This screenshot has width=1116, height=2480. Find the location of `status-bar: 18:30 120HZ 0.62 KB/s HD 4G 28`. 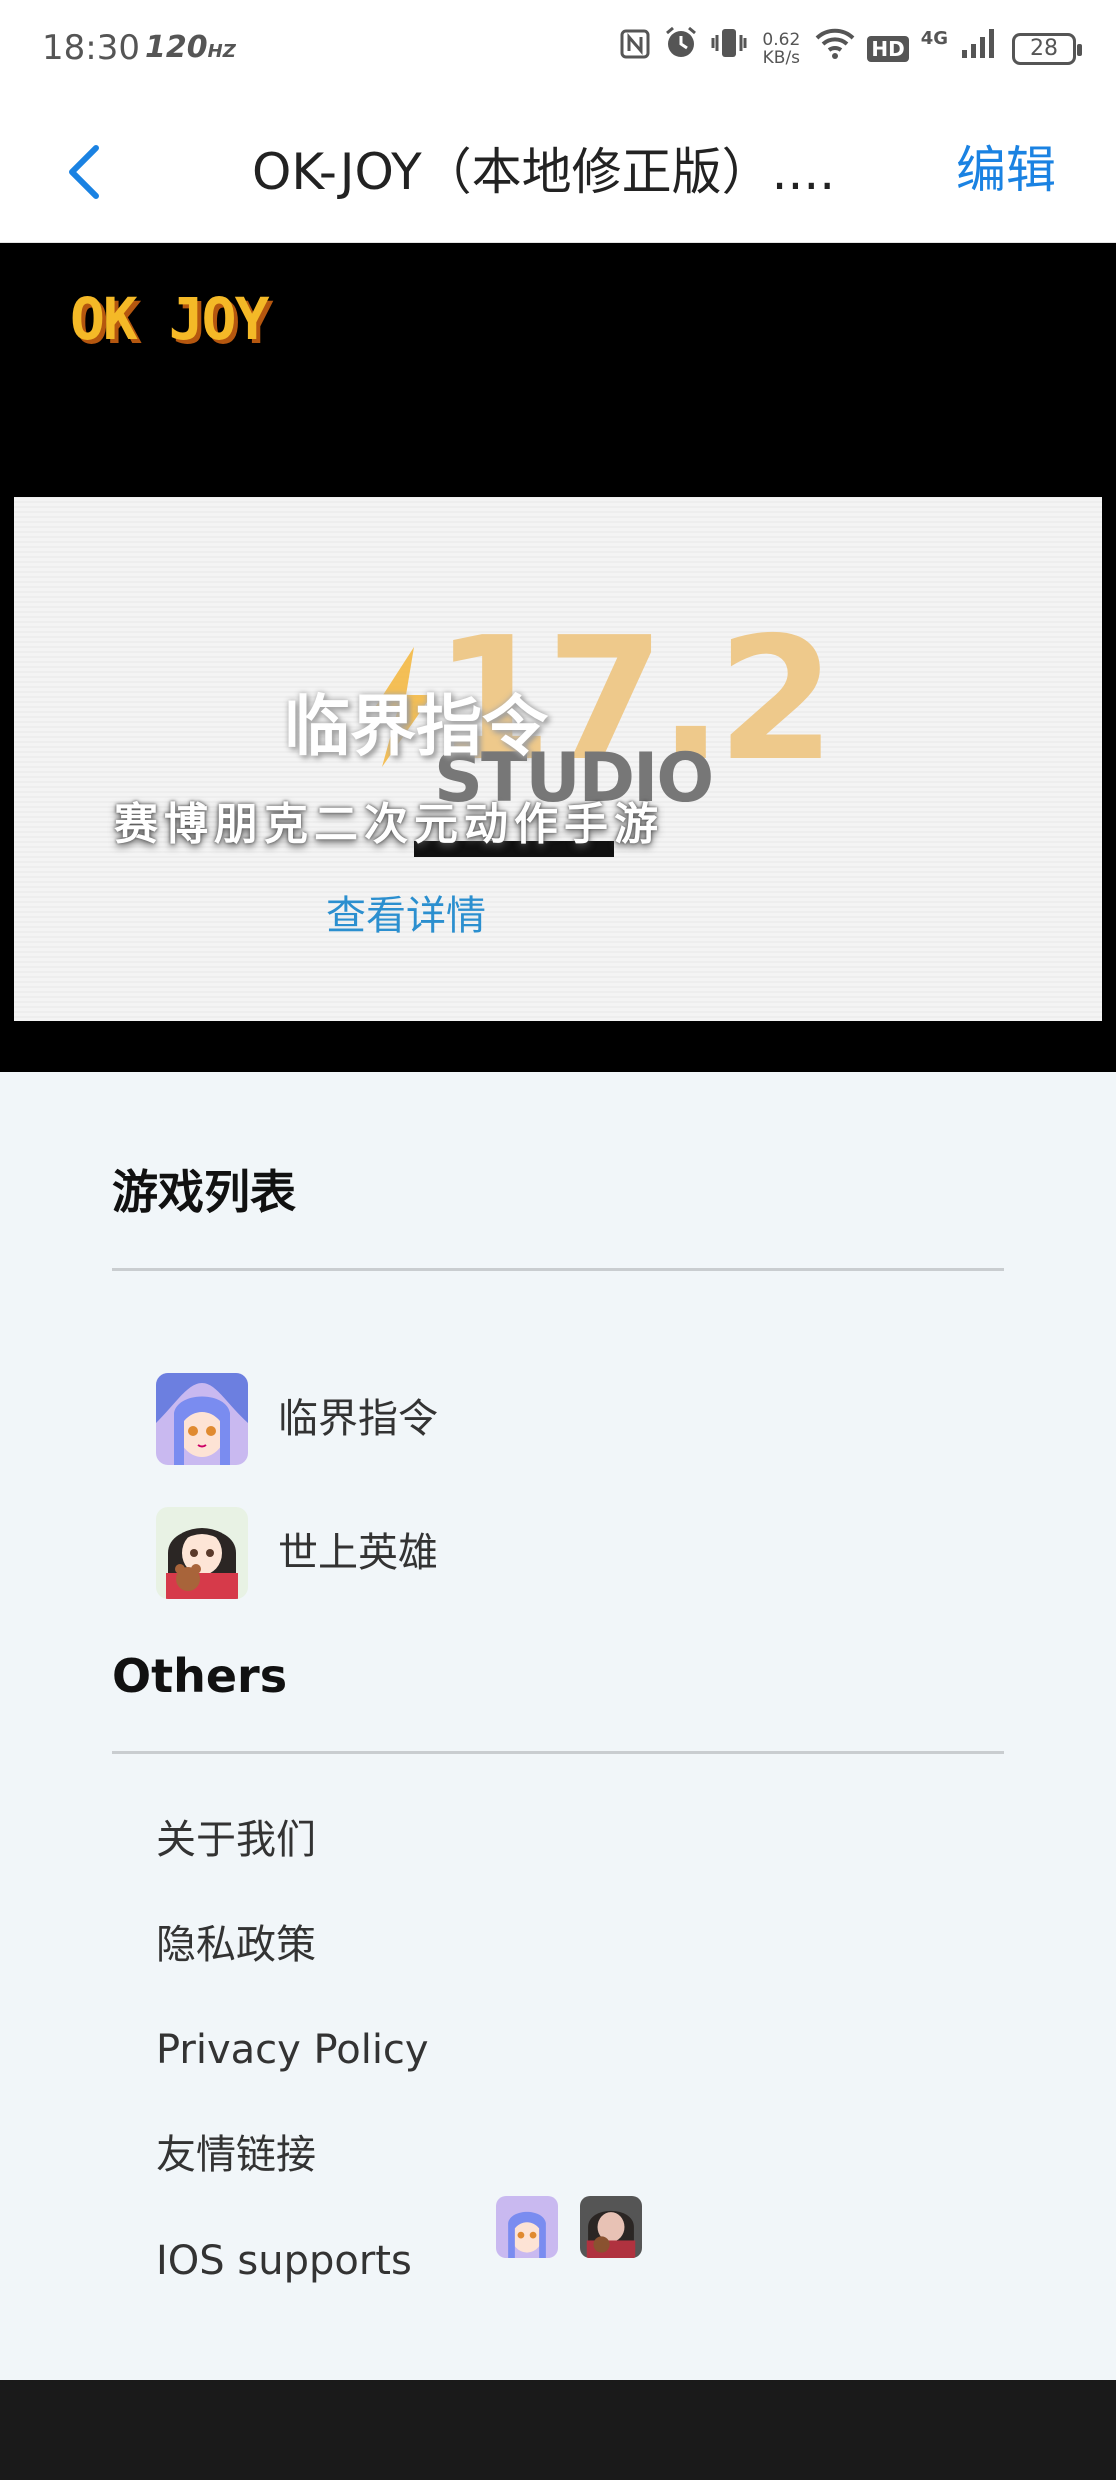

status-bar: 18:30 120HZ 0.62 KB/s HD 4G 28 is located at coordinates (558, 50).